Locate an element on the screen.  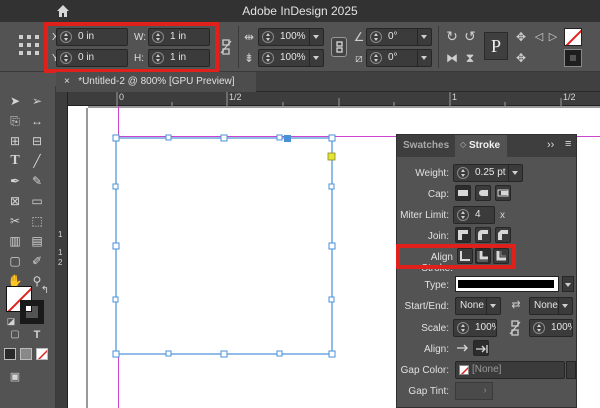
gap-tool-icon: ↔ is located at coordinates (37, 121).